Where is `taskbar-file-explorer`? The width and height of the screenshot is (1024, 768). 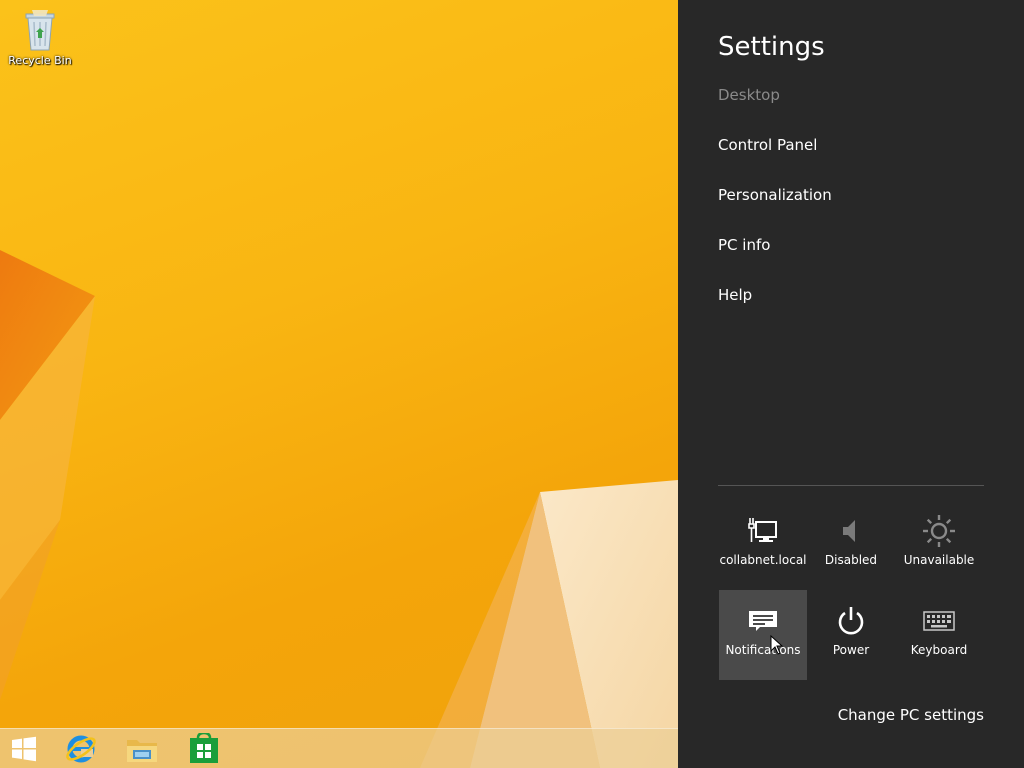
taskbar-file-explorer is located at coordinates (142, 749).